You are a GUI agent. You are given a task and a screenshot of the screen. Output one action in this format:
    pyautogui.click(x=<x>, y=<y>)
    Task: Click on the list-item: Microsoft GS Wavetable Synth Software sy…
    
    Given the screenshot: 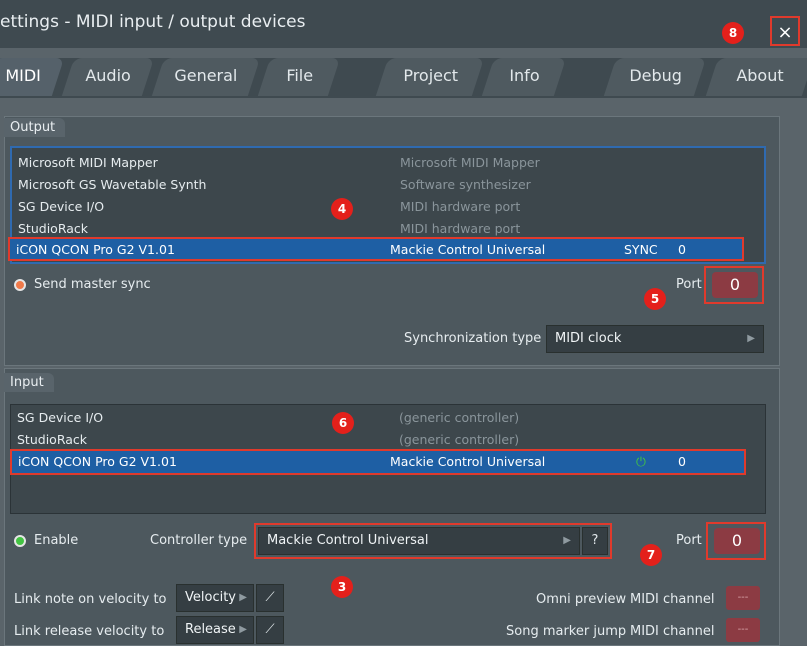 What is the action you would take?
    pyautogui.click(x=388, y=185)
    